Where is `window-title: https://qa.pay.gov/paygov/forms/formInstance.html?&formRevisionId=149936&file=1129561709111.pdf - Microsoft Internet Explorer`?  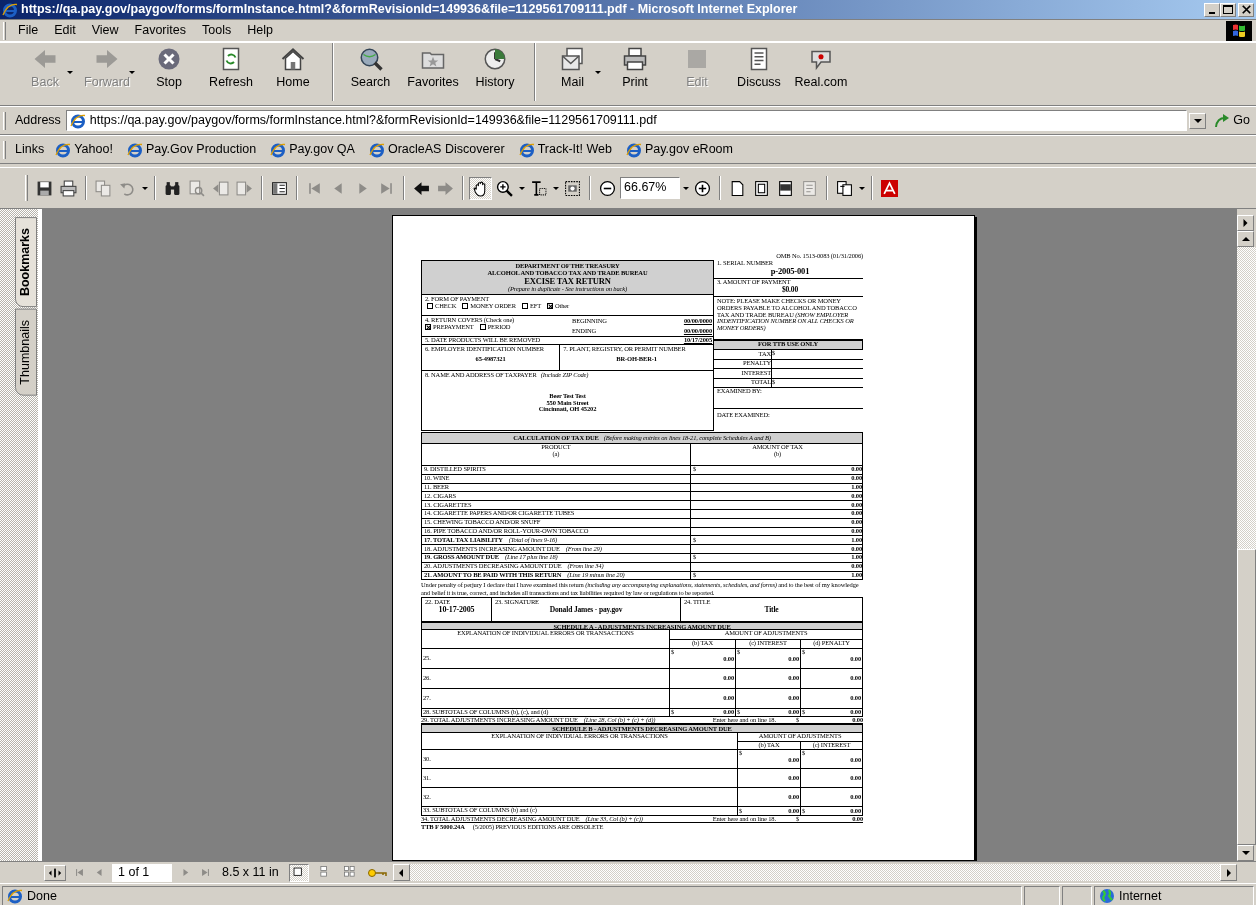
window-title: https://qa.pay.gov/paygov/forms/formInstance.html?&formRevisionId=149936&file=1129561709111.pdf - Microsoft Internet Explorer is located at coordinates (410, 9).